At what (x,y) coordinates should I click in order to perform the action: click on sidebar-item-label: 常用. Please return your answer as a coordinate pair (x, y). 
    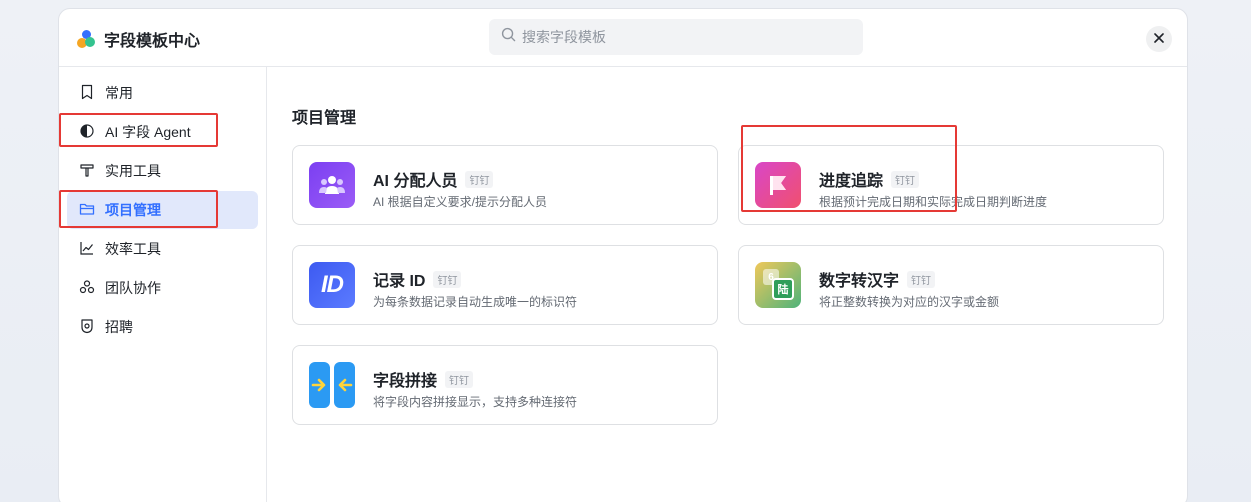
    Looking at the image, I should click on (119, 93).